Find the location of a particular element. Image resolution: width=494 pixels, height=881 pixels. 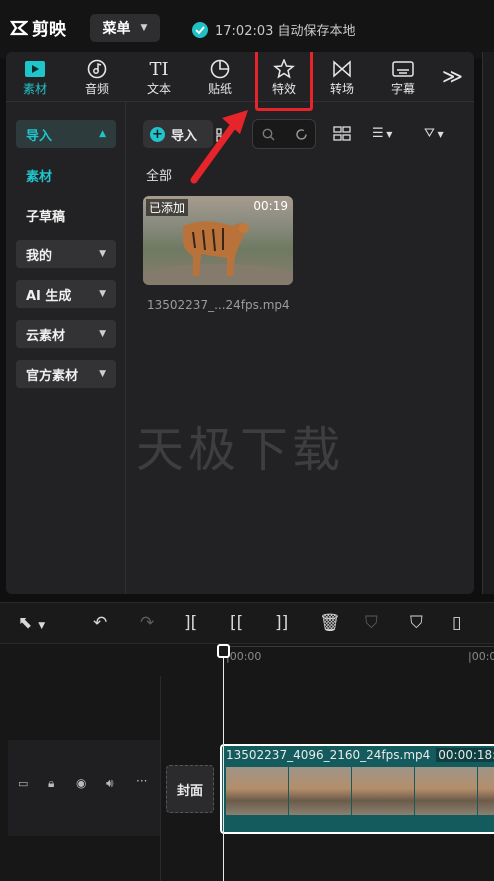

ruler-start: |00:00 is located at coordinates (244, 656).